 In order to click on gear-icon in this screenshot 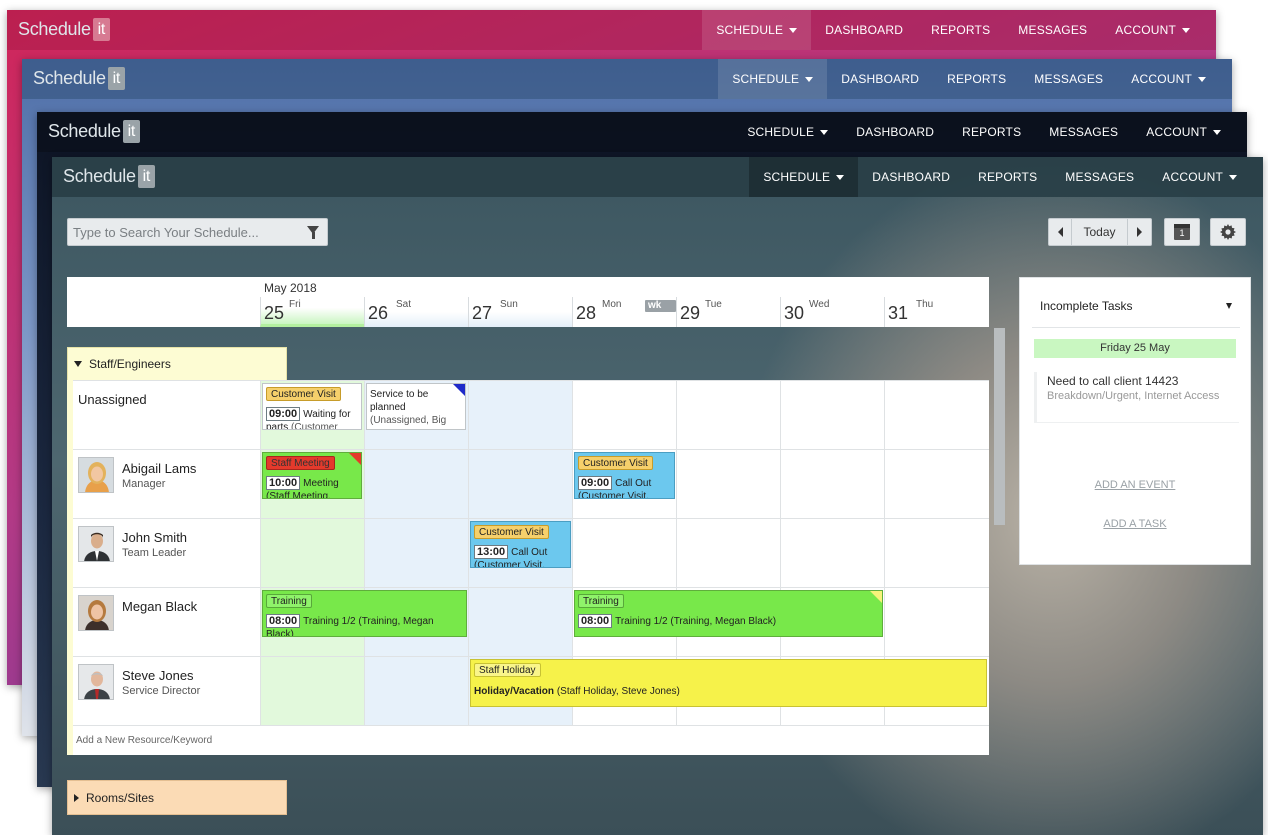, I will do `click(1228, 232)`.